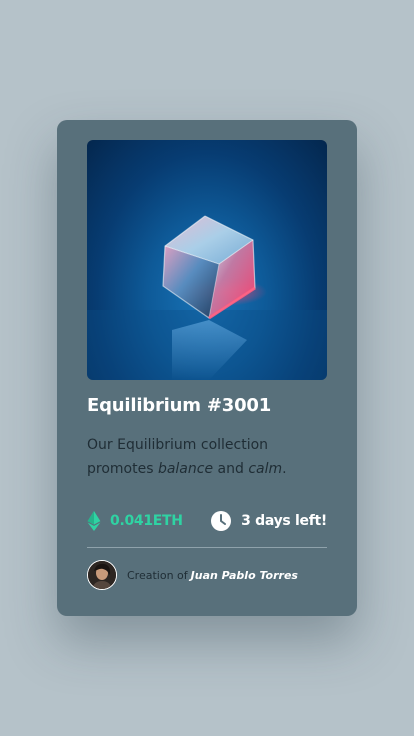 The height and width of the screenshot is (736, 414). I want to click on nft-stats: 0.041ETH 3 days left!, so click(207, 521).